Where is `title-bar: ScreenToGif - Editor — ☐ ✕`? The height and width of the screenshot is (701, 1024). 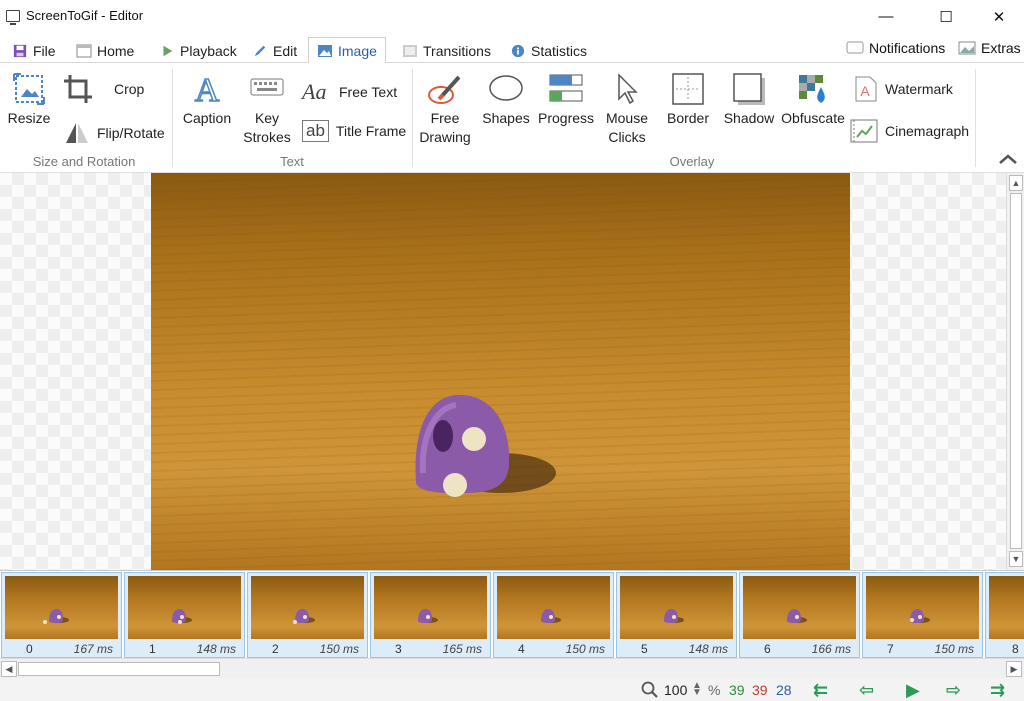
title-bar: ScreenToGif - Editor — ☐ ✕ is located at coordinates (512, 16).